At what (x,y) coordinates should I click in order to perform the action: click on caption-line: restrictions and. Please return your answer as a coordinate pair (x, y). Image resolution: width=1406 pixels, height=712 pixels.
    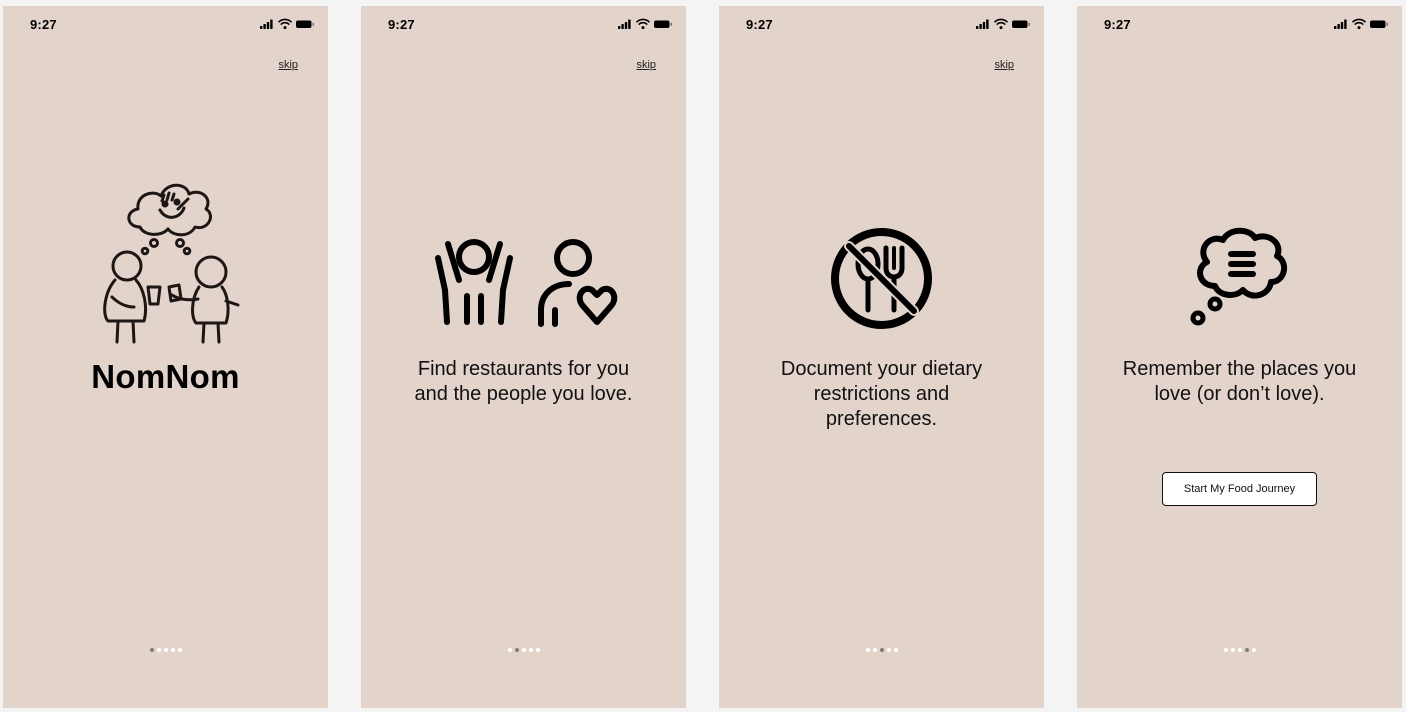
    Looking at the image, I should click on (881, 394).